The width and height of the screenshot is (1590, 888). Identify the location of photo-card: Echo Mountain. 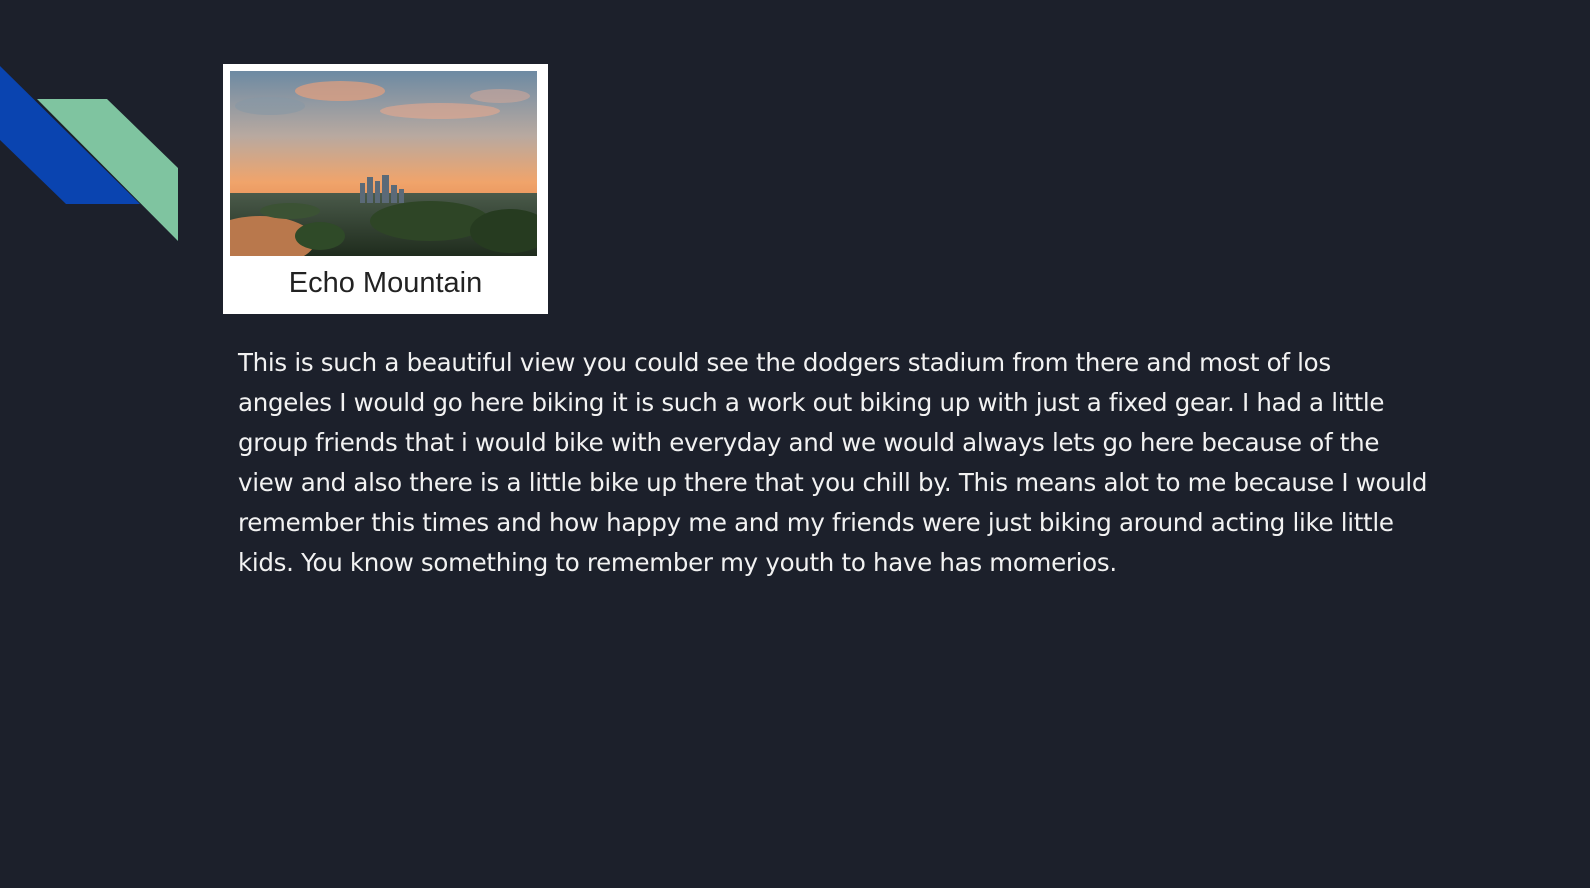
(385, 189).